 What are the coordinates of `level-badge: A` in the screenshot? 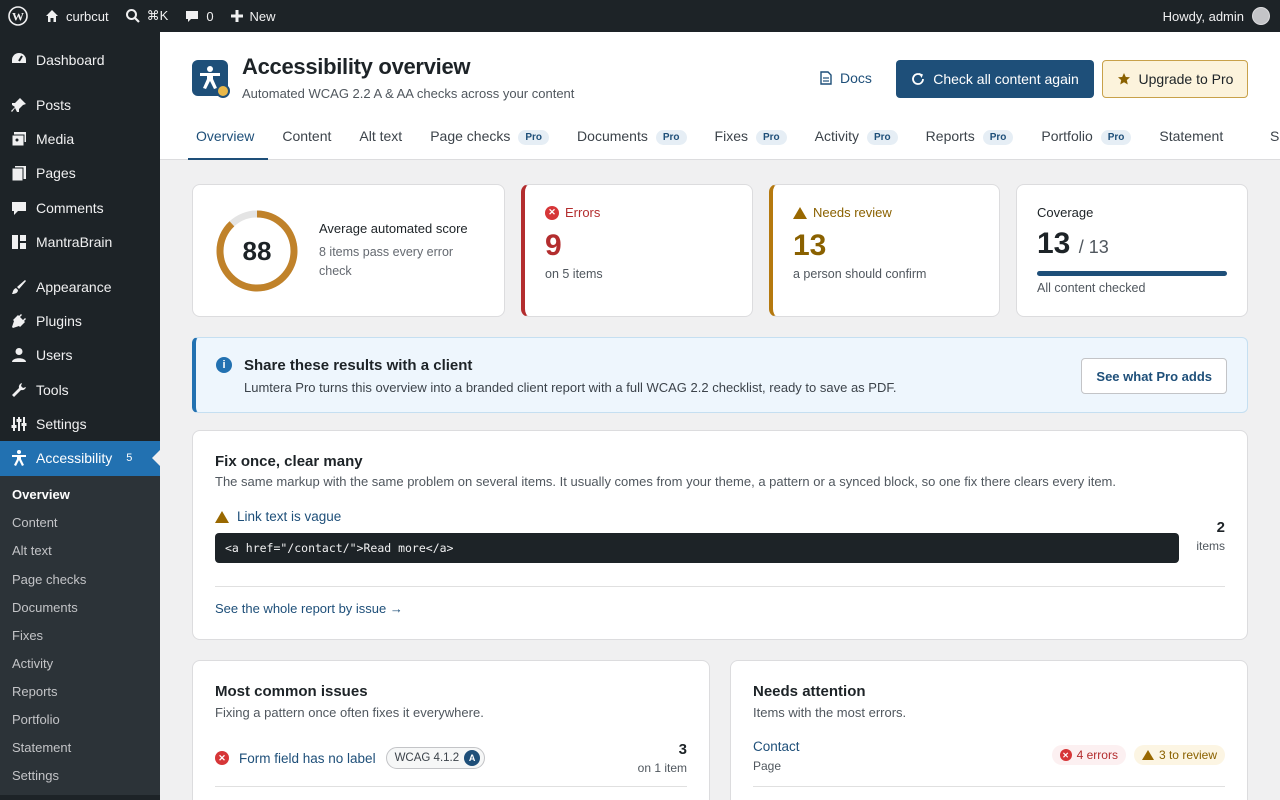 It's located at (472, 758).